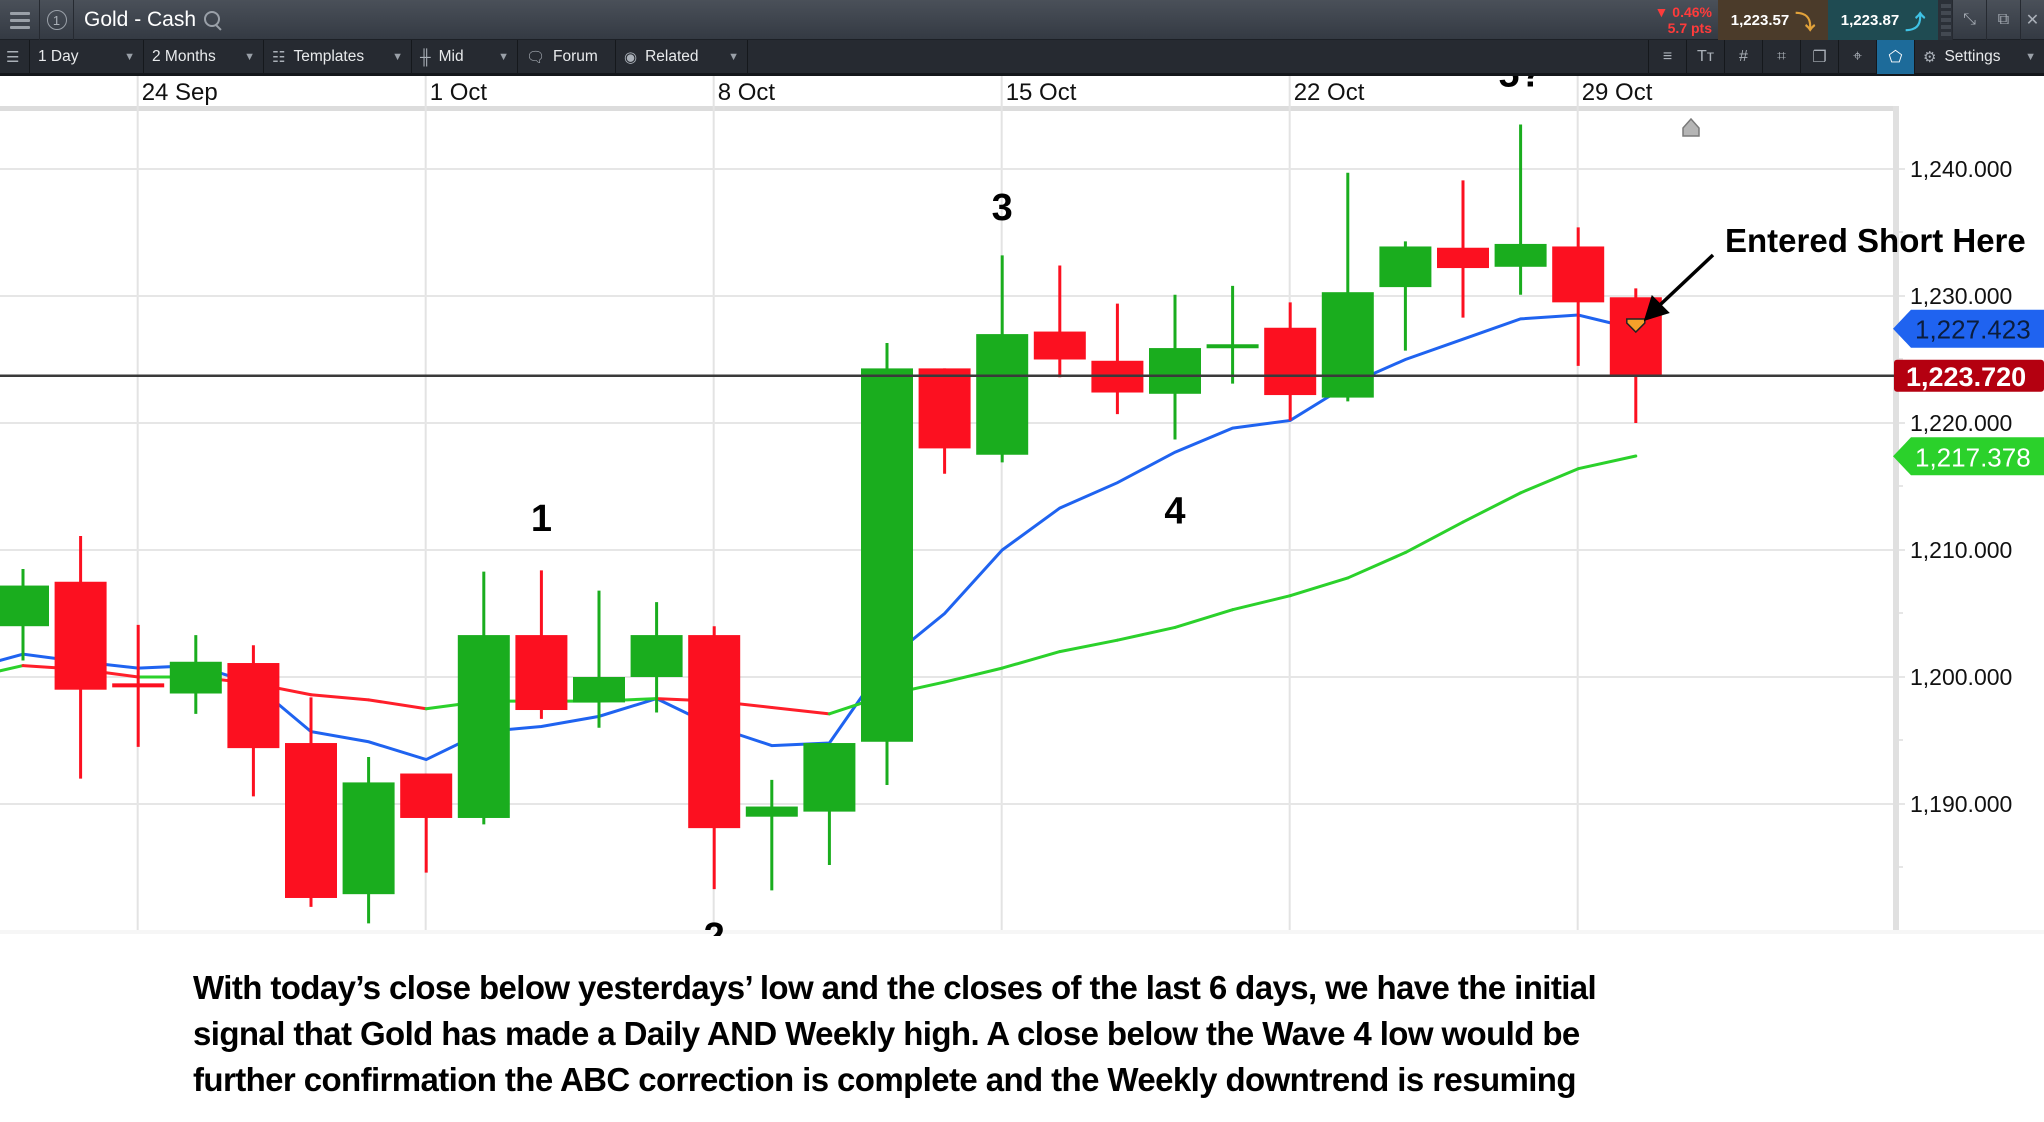 This screenshot has width=2044, height=1122. Describe the element at coordinates (567, 57) in the screenshot. I see `forum-button: 🗨 Forum` at that location.